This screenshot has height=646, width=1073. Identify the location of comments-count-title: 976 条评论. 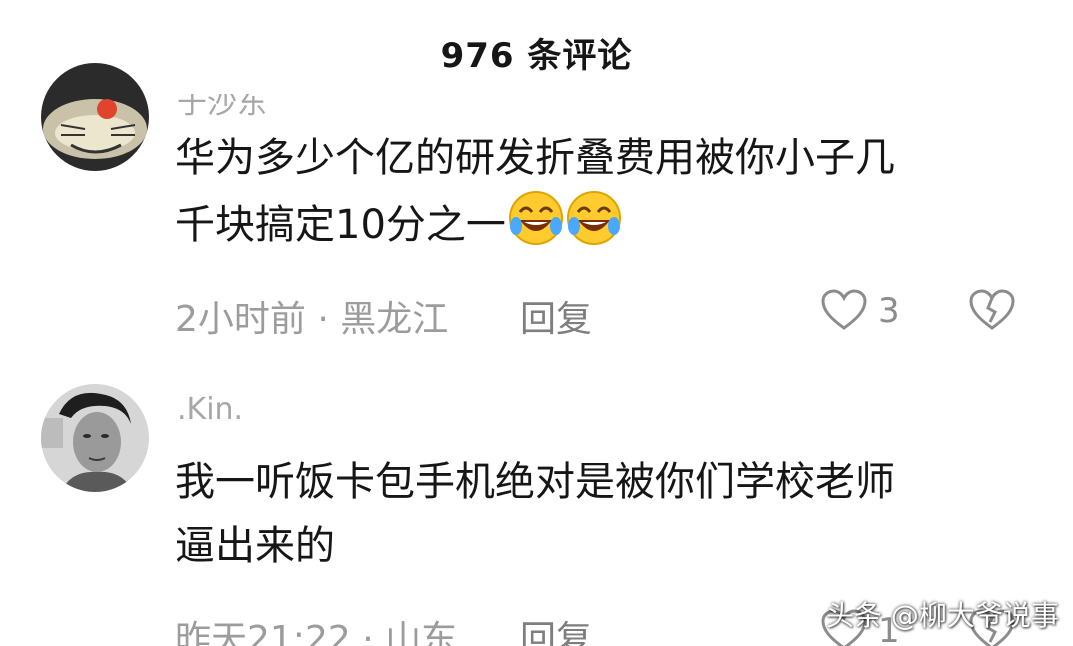
(536, 56).